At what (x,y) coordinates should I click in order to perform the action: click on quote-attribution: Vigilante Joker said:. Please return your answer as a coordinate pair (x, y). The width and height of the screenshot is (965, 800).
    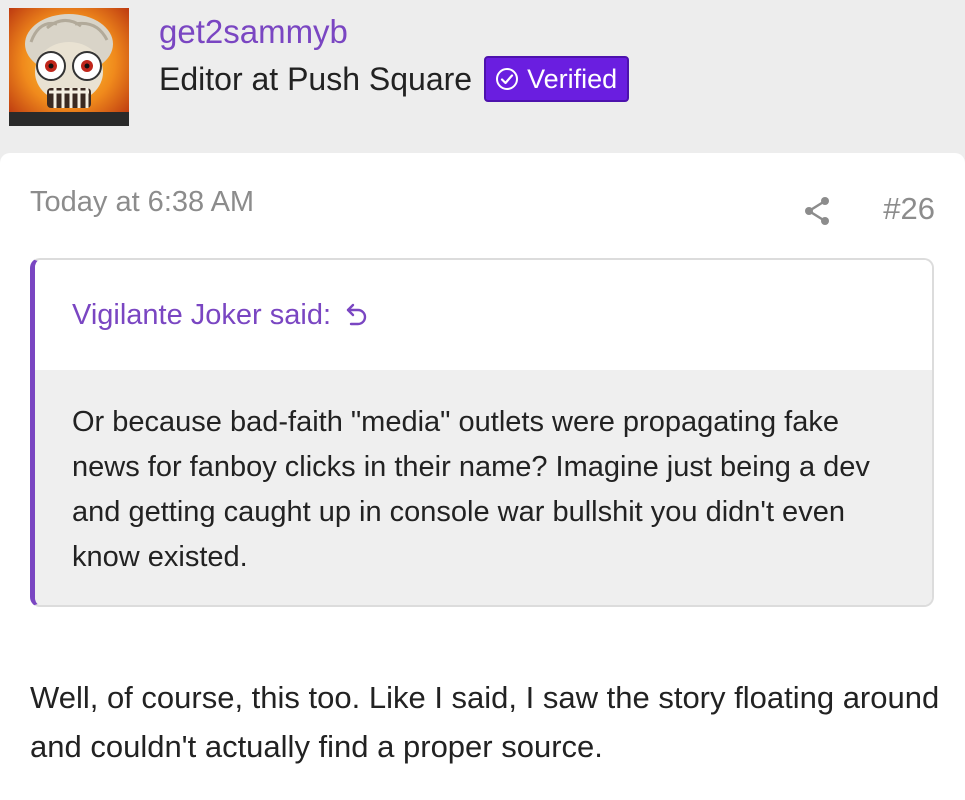
    Looking at the image, I should click on (201, 315).